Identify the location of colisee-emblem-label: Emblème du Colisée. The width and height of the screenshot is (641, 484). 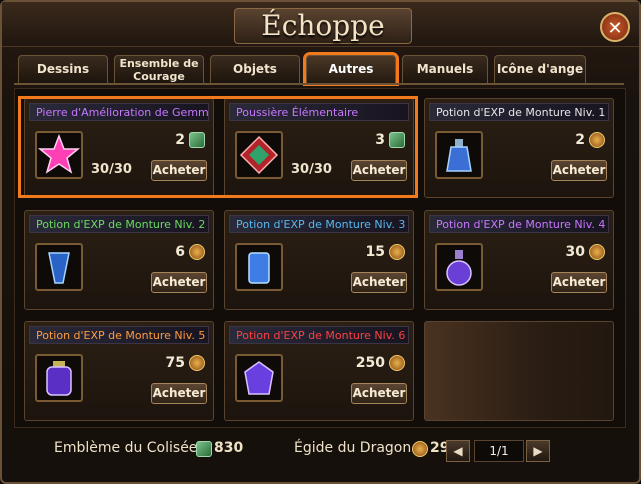
(126, 448).